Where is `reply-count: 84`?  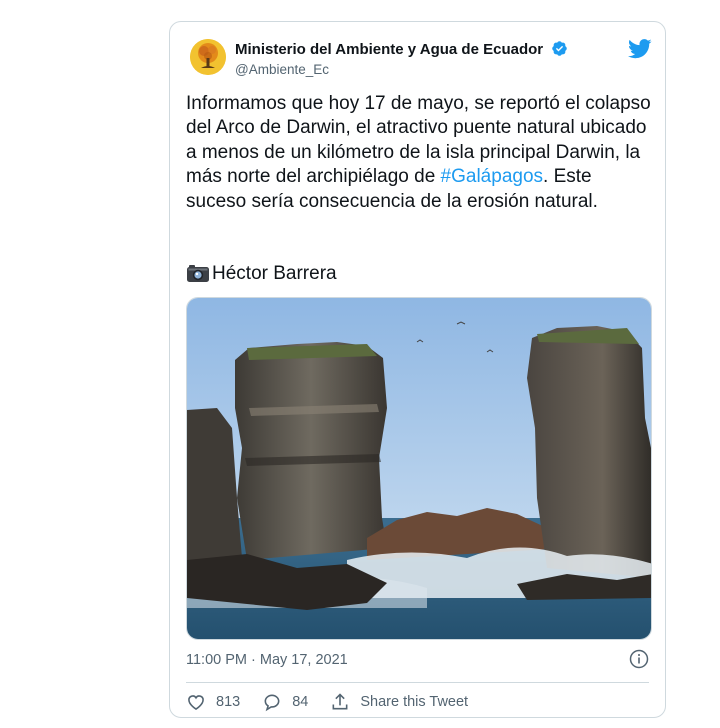
reply-count: 84 is located at coordinates (300, 702).